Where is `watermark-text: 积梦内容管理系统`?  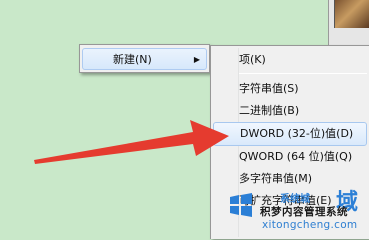
watermark-text: 积梦内容管理系统 is located at coordinates (304, 212).